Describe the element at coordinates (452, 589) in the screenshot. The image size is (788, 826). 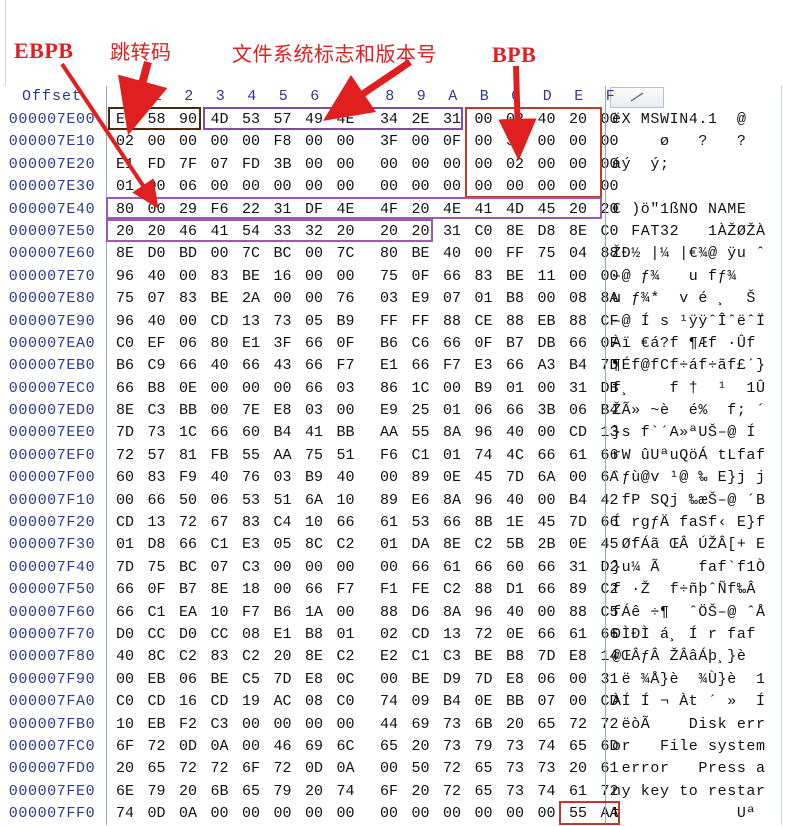
I see `hex-byte: C2` at that location.